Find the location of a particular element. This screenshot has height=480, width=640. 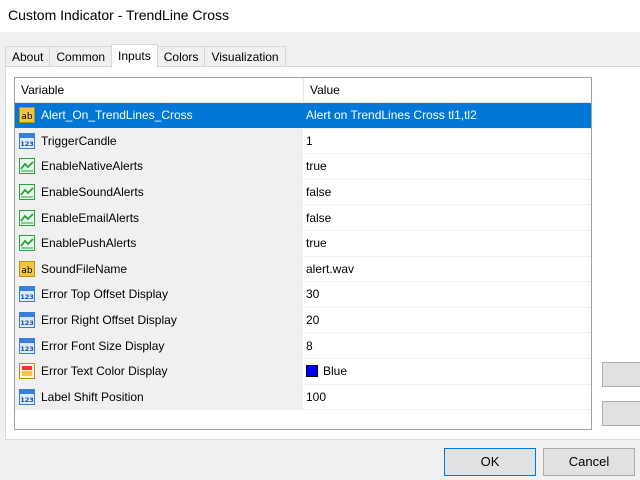

side-button-lower is located at coordinates (621, 413).